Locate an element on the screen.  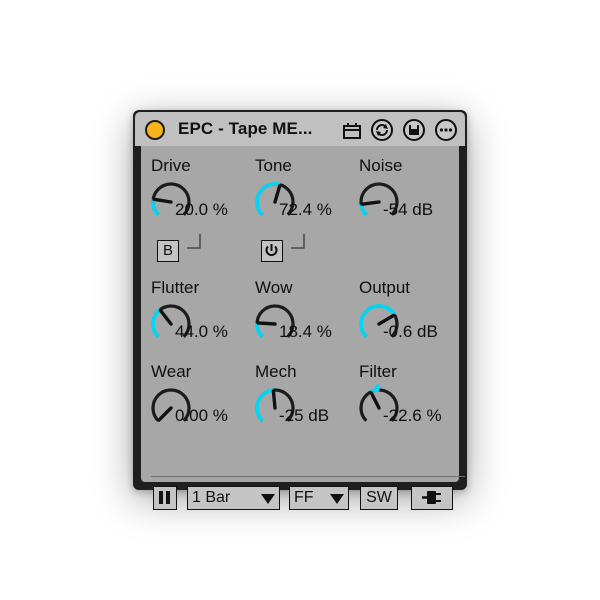
mech-knob-pointer is located at coordinates (274, 399).